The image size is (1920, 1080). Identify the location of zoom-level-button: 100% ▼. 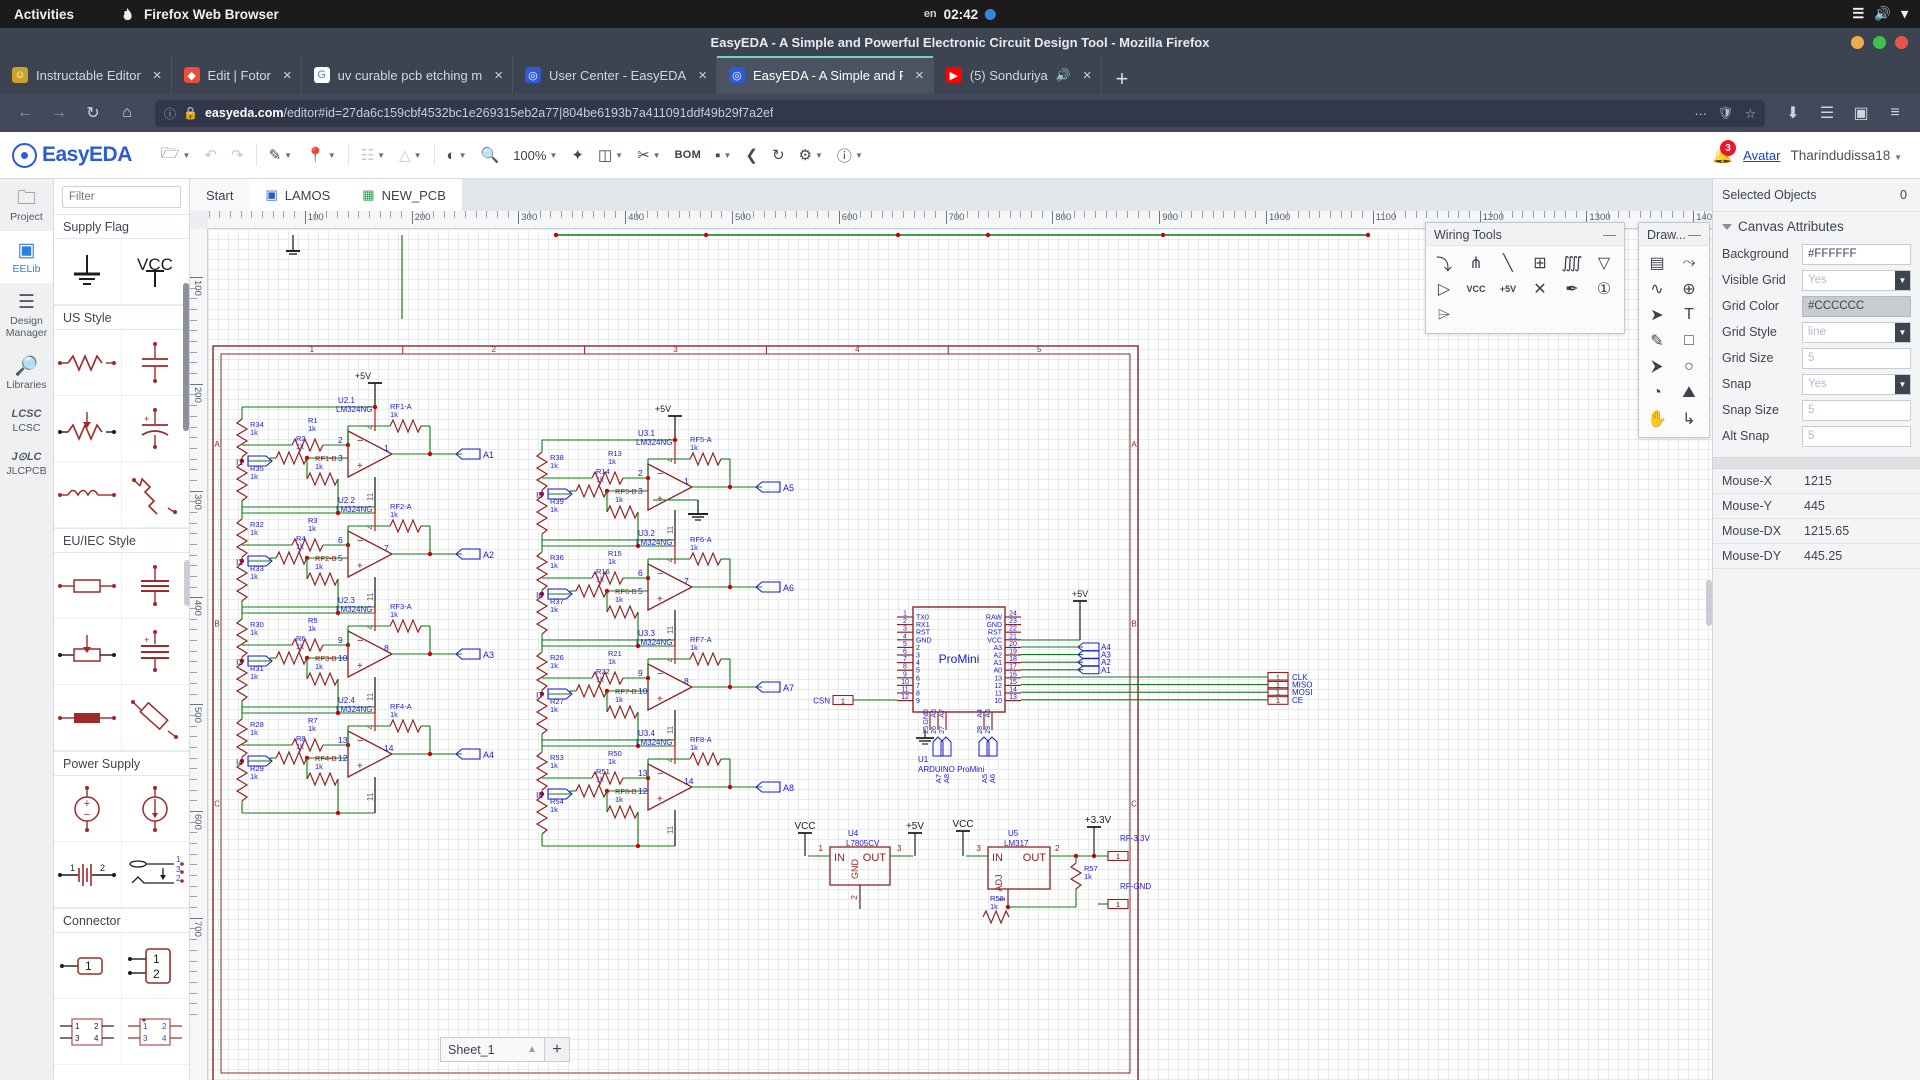
(535, 155).